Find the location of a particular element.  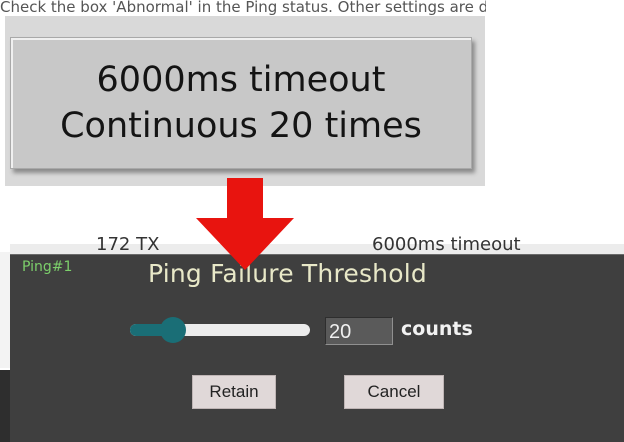

left-edge is located at coordinates (5, 310).